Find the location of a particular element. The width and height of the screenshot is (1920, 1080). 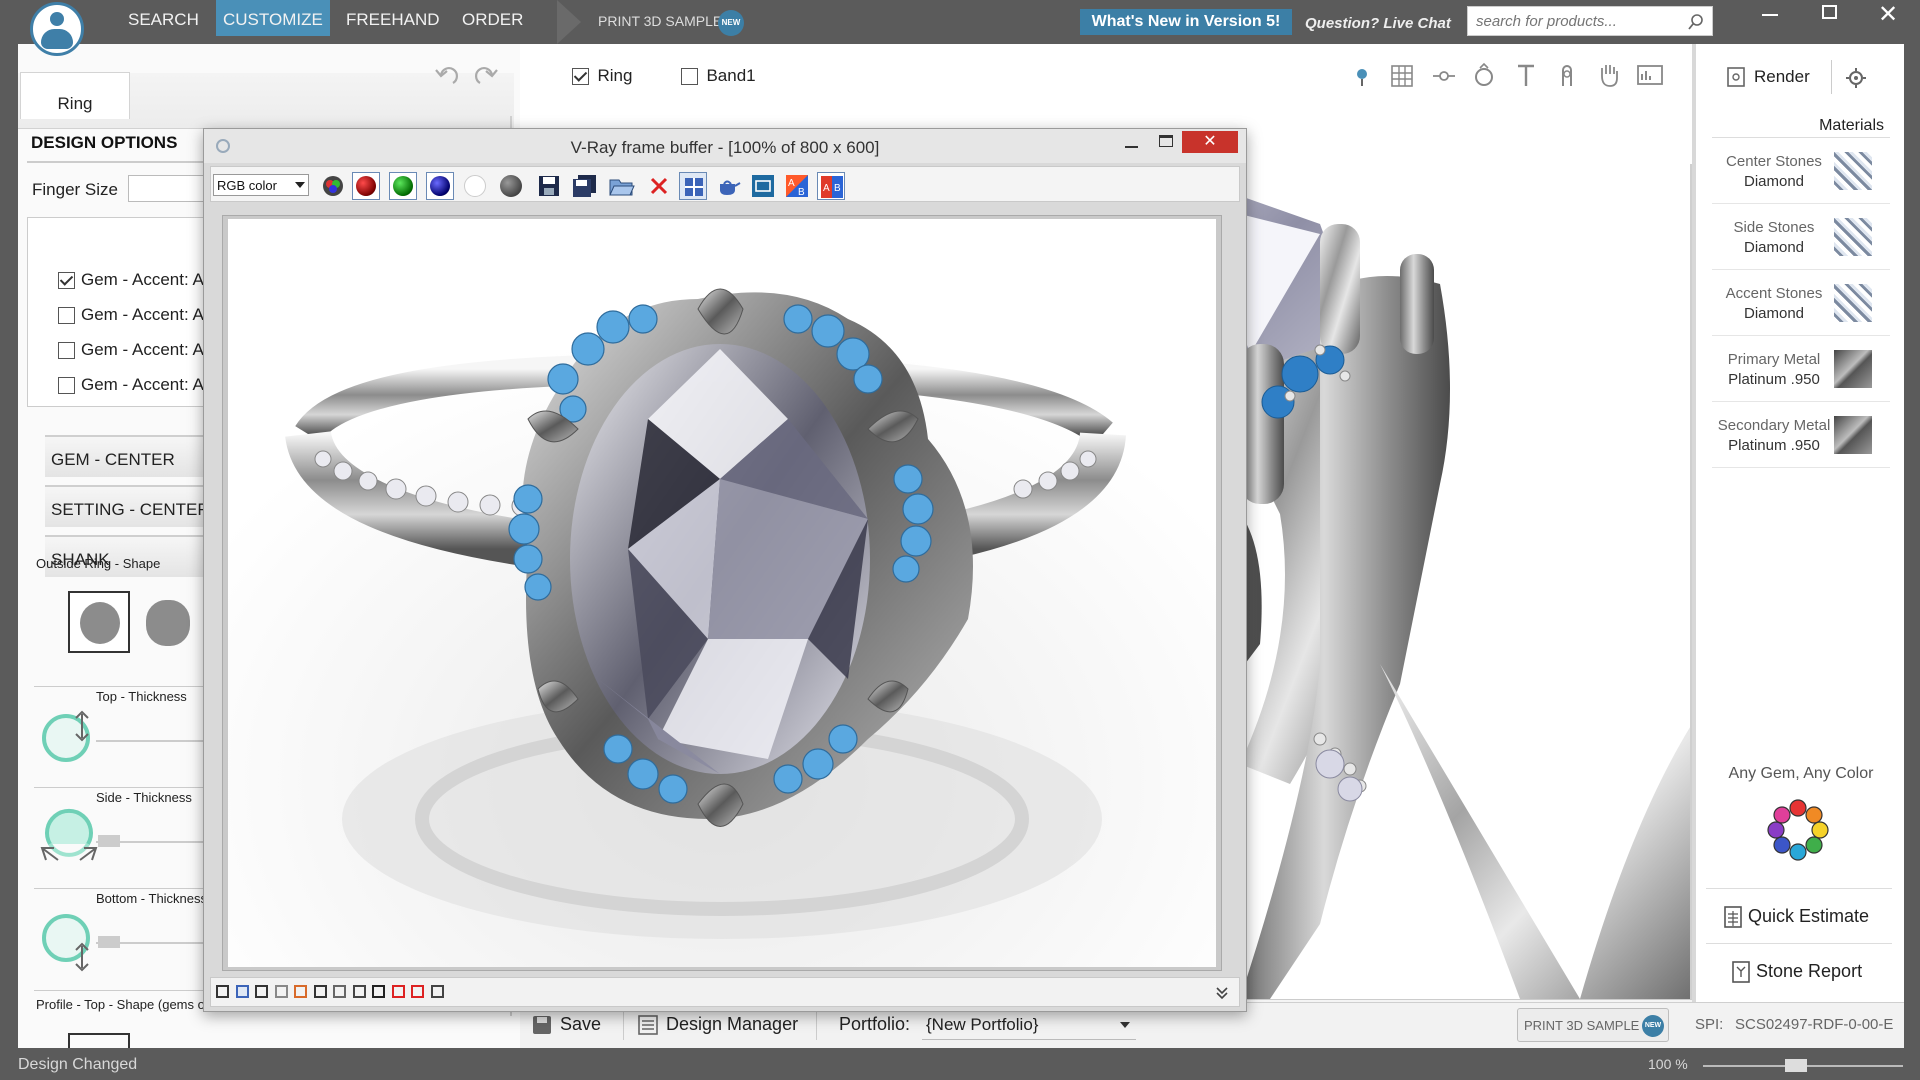

undo-icon is located at coordinates (446, 76).